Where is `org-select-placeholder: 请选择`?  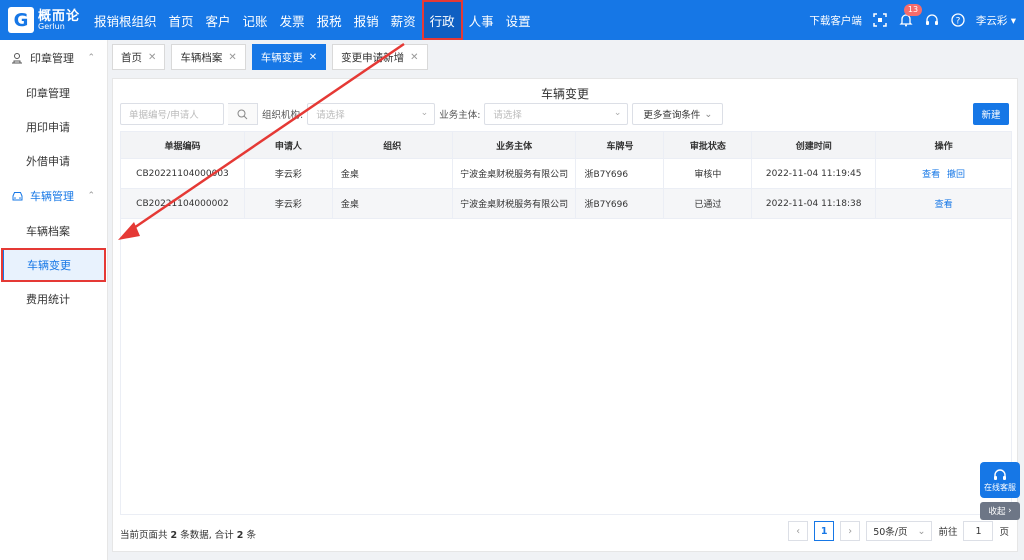
org-select-placeholder: 请选择 is located at coordinates (330, 115).